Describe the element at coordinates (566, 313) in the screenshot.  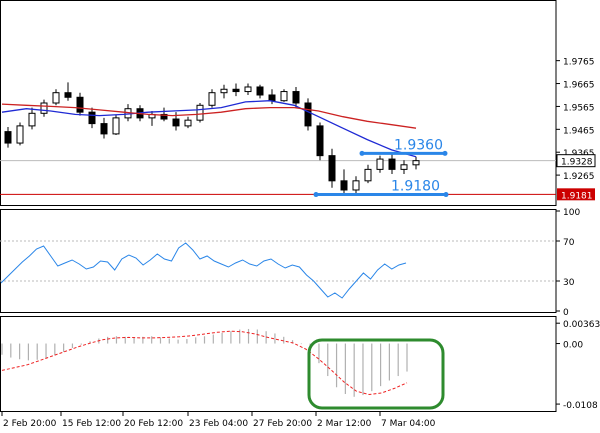
I see `oscillator-tick-label: 0` at that location.